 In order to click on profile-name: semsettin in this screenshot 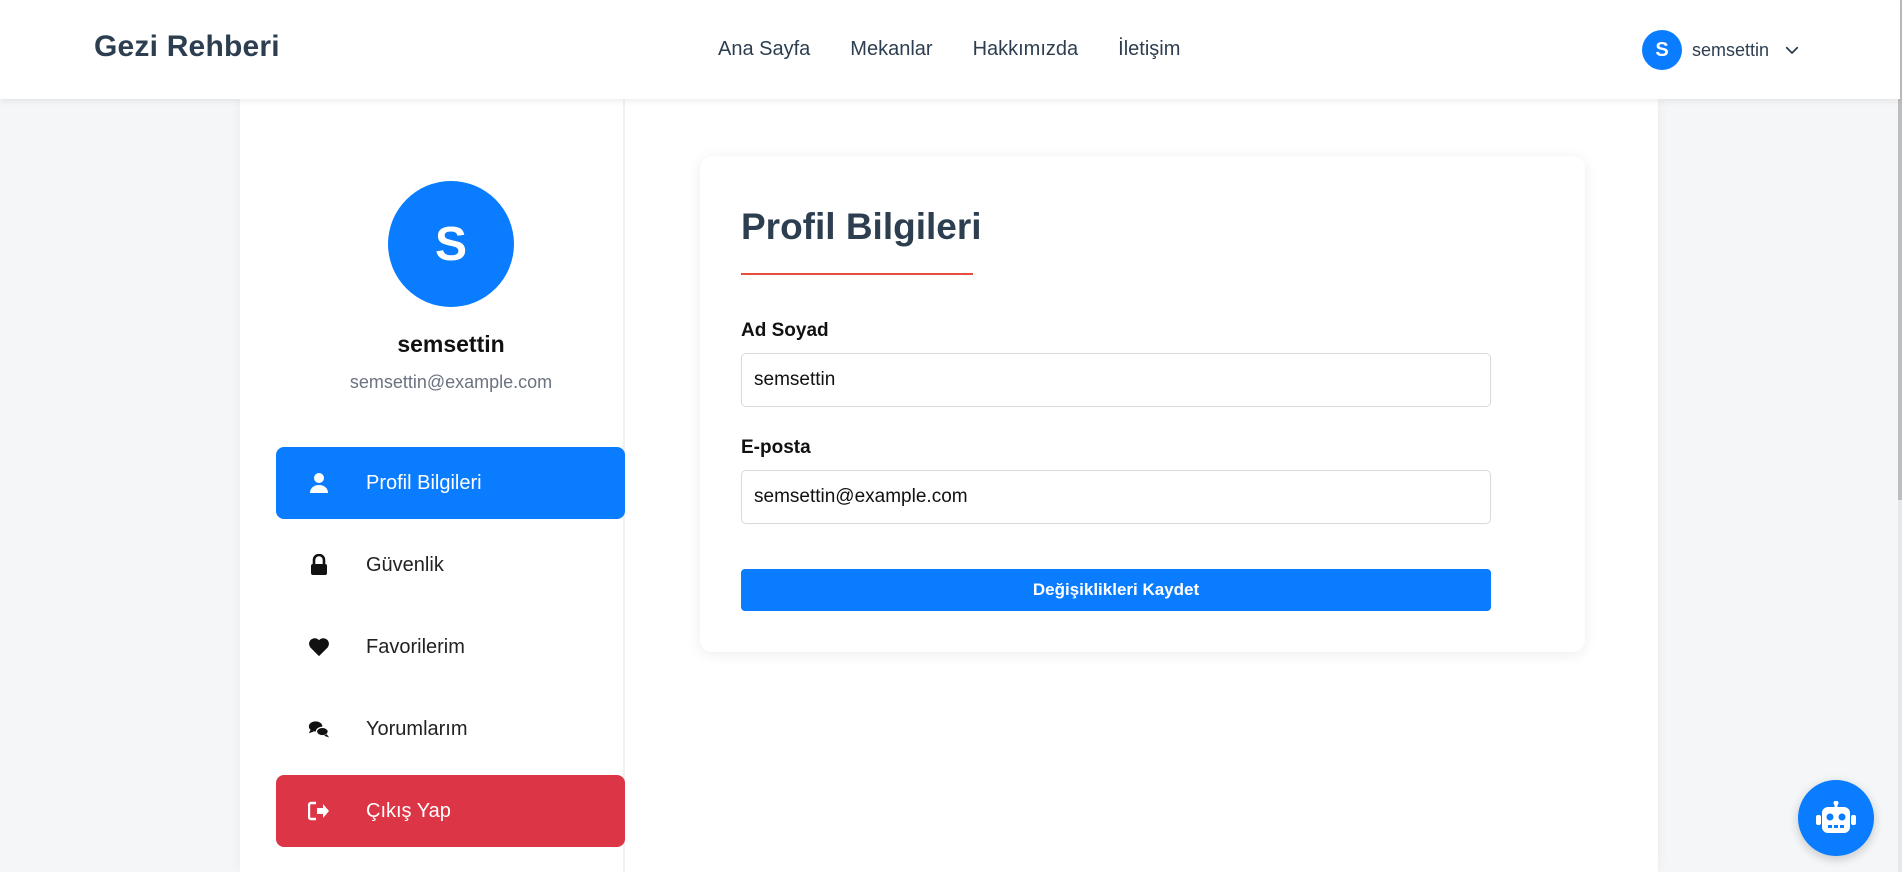, I will do `click(451, 344)`.